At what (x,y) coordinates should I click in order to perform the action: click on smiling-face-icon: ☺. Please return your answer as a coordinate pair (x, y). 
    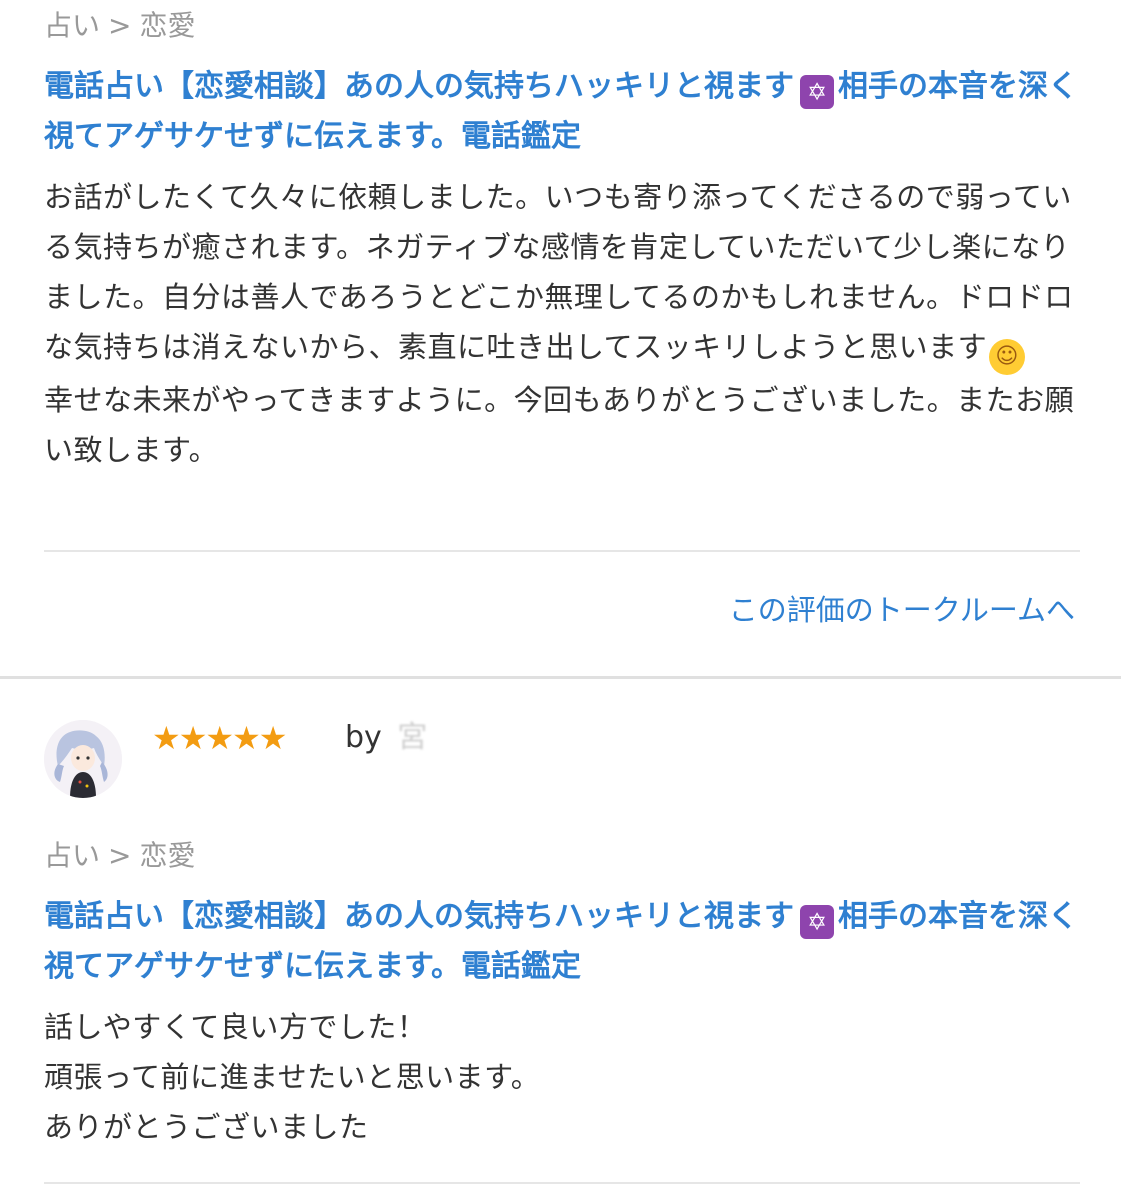
    Looking at the image, I should click on (1007, 357).